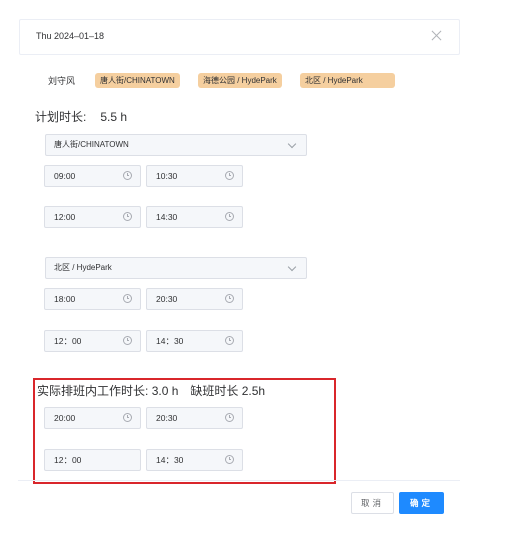  I want to click on plan-duration-label: 计划时长:, so click(61, 117).